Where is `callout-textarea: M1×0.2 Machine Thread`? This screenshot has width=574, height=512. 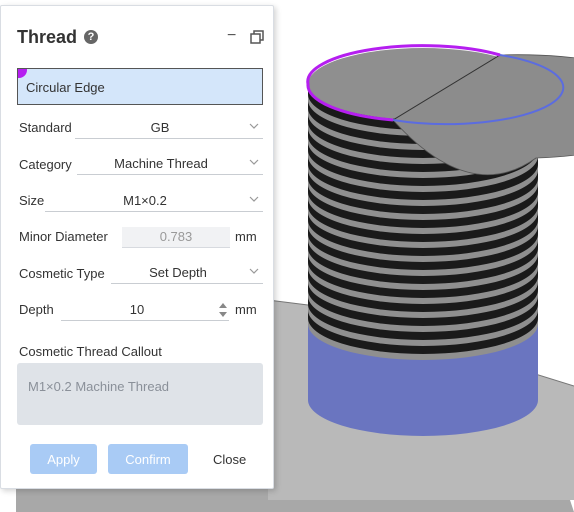 callout-textarea: M1×0.2 Machine Thread is located at coordinates (140, 394).